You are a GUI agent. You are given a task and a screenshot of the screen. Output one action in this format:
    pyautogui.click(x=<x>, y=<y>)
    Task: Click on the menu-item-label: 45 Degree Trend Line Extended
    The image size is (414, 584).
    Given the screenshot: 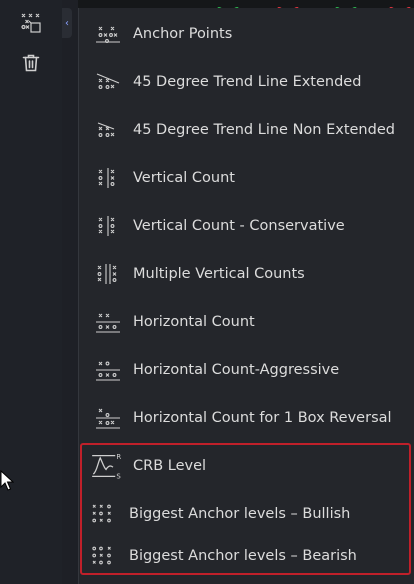 What is the action you would take?
    pyautogui.click(x=247, y=82)
    